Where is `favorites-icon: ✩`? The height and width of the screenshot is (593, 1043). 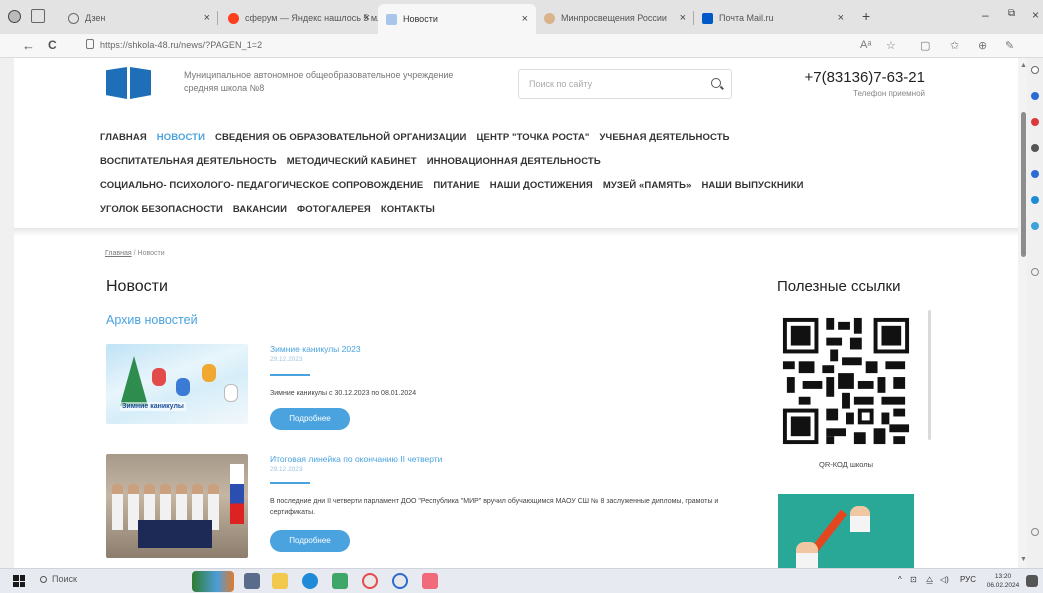
favorites-icon: ✩ is located at coordinates (954, 45).